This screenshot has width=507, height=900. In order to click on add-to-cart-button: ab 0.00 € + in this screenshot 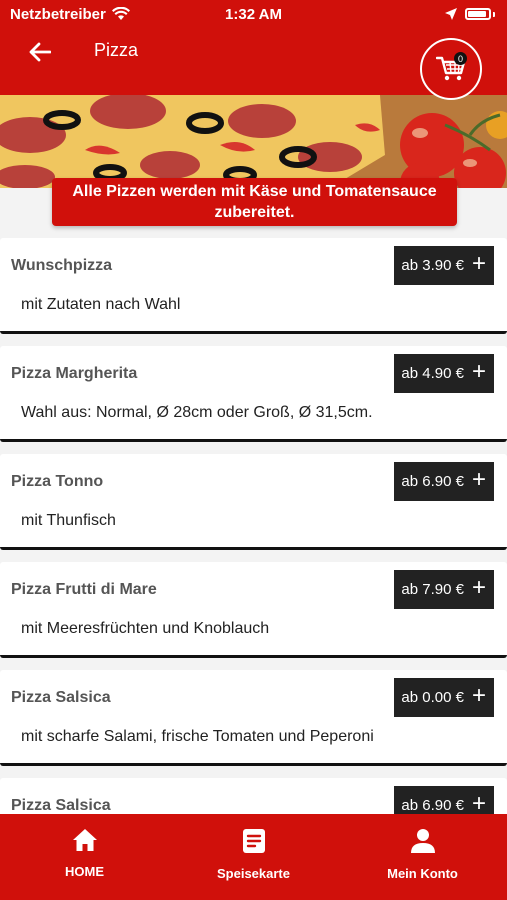, I will do `click(444, 697)`.